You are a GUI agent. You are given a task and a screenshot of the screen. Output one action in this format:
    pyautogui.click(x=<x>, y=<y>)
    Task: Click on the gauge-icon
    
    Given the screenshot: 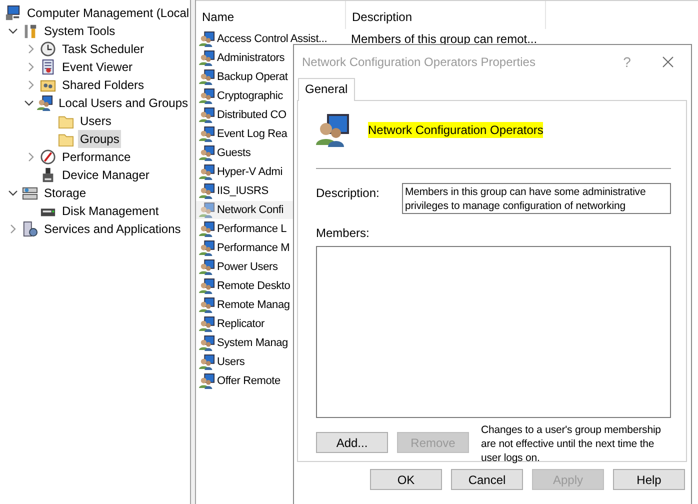 What is the action you would take?
    pyautogui.click(x=48, y=157)
    